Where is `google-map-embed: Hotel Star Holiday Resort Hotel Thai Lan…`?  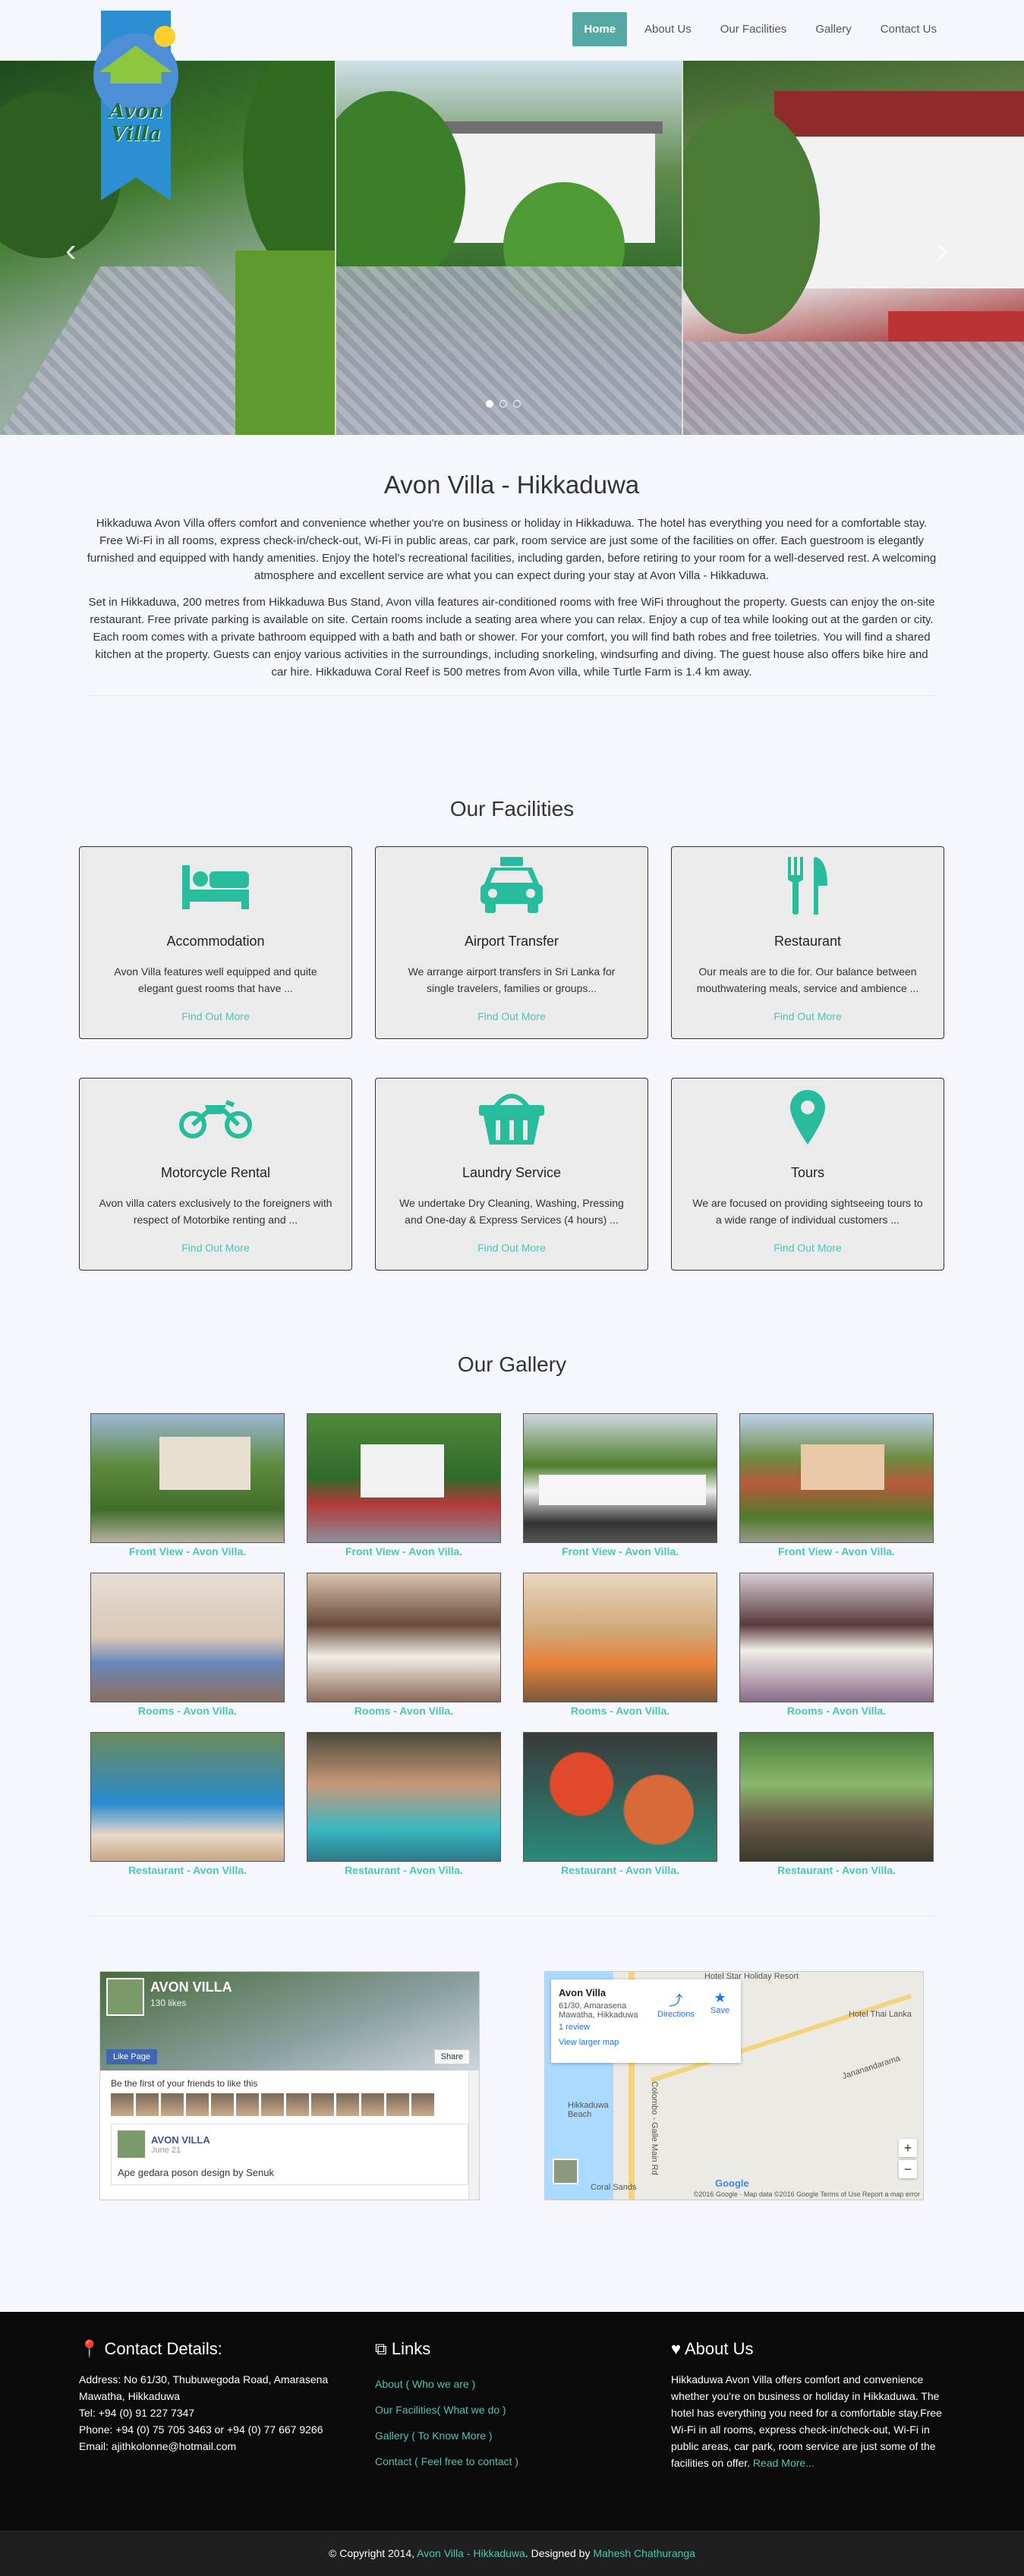
google-map-embed: Hotel Star Holiday Resort Hotel Thai Lan… is located at coordinates (734, 2085).